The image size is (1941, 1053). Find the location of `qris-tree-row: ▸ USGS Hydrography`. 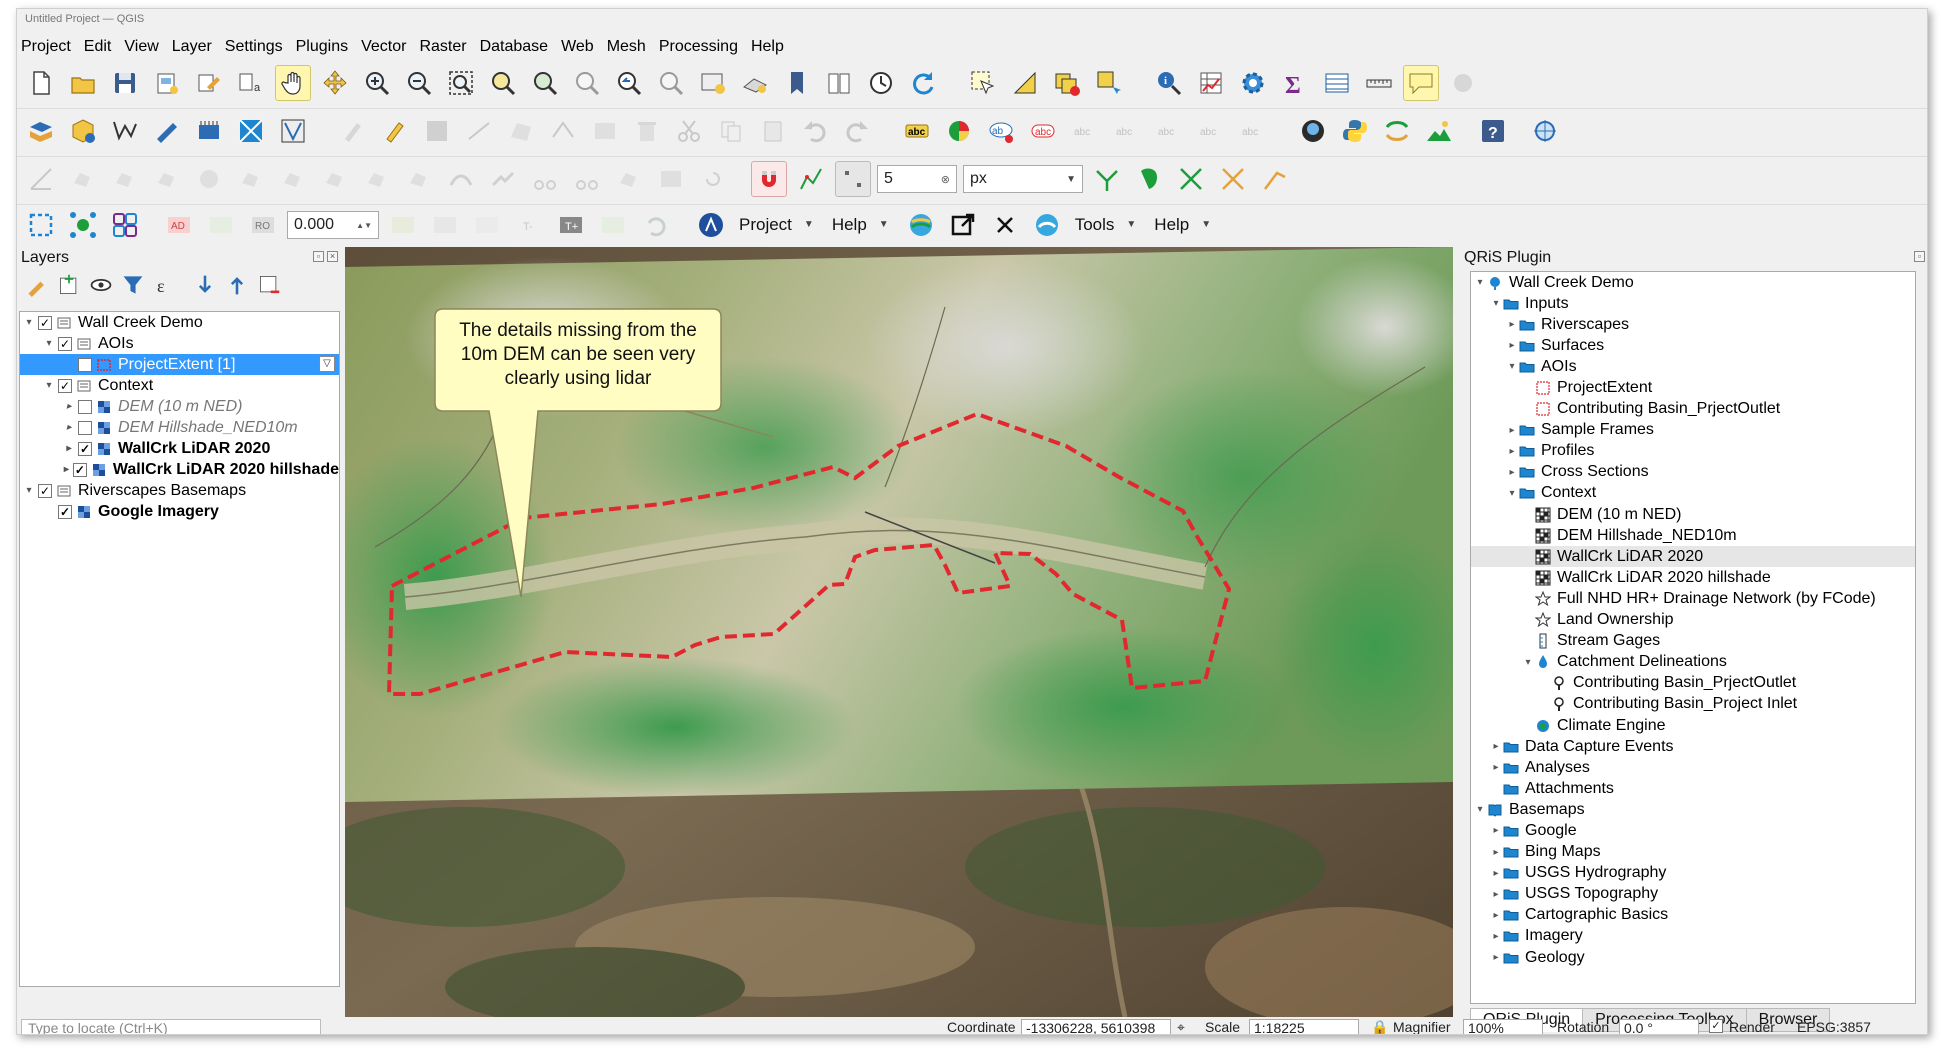

qris-tree-row: ▸ USGS Hydrography is located at coordinates (1693, 873).